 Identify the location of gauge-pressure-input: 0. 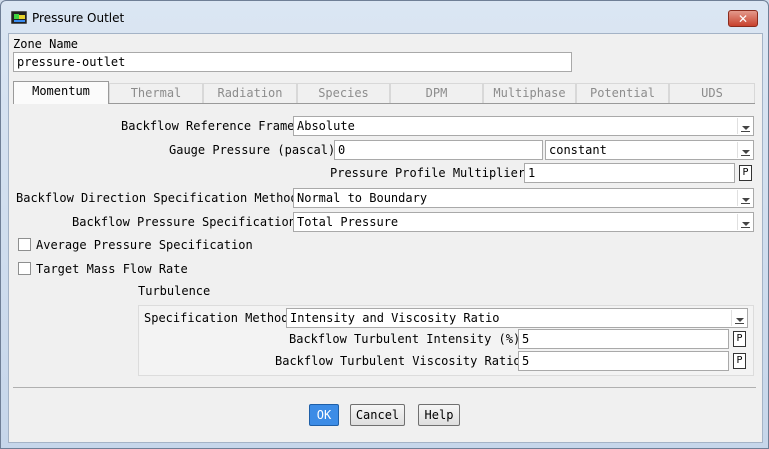
(438, 150).